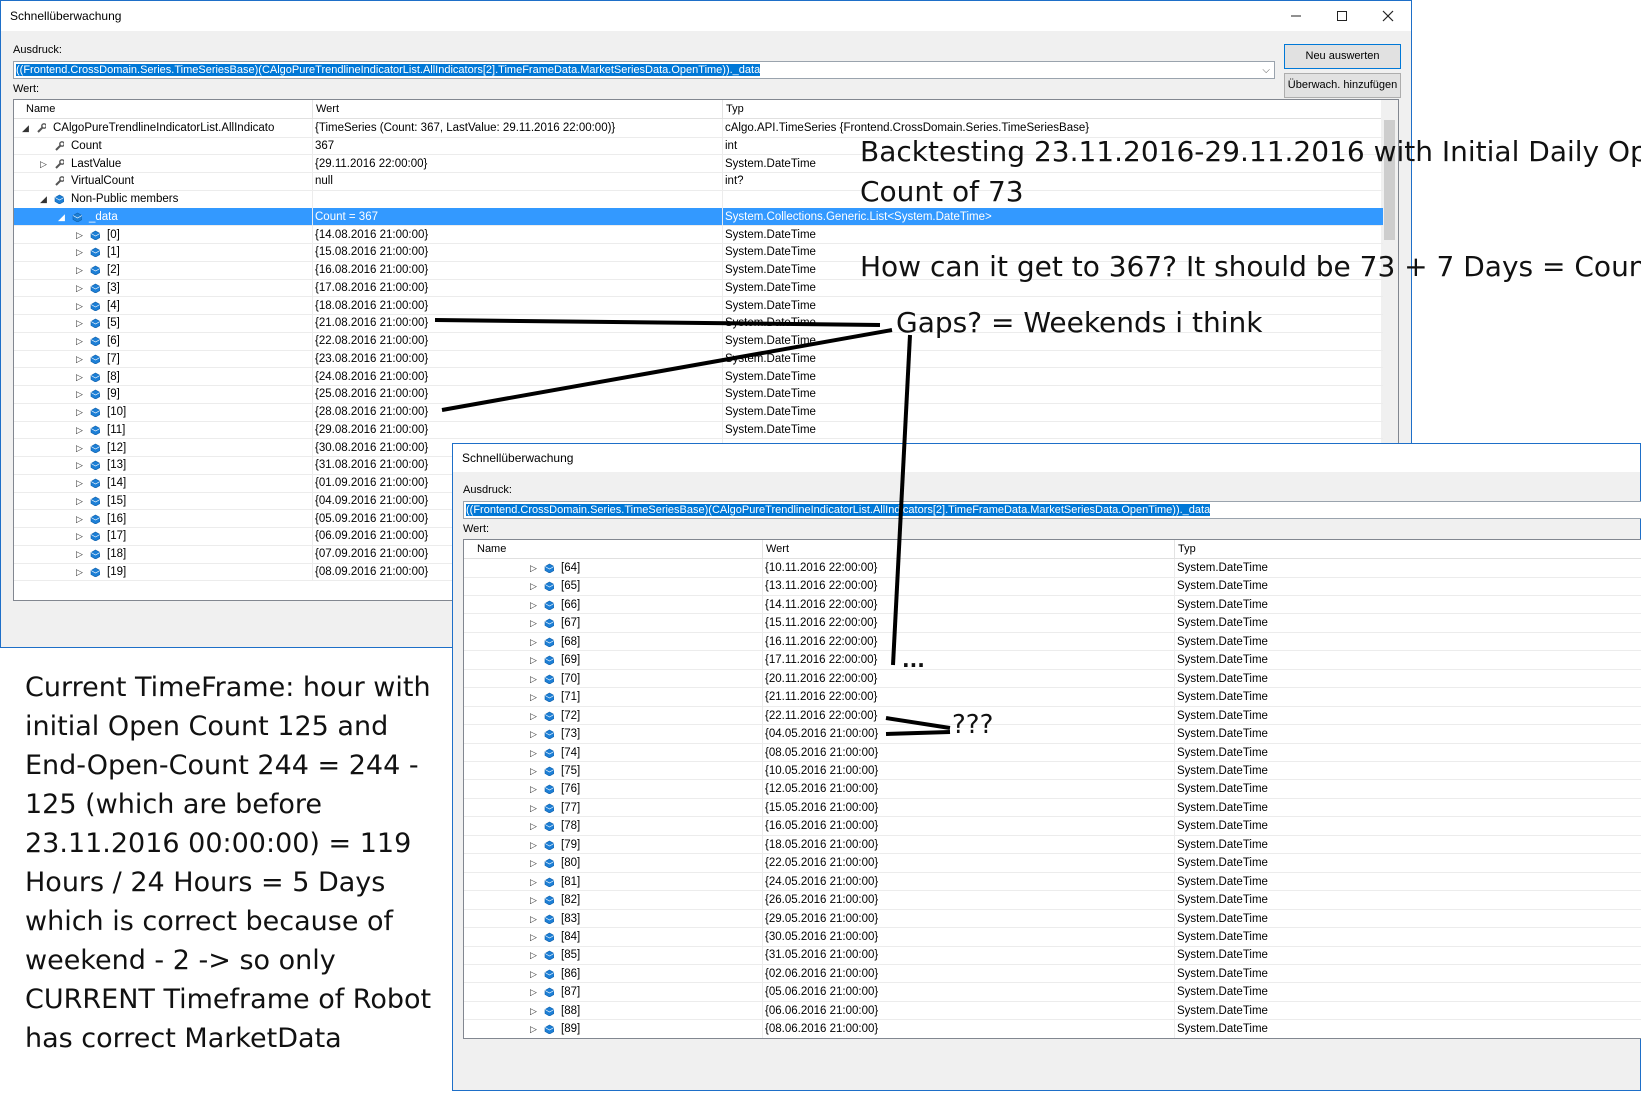 Image resolution: width=1641 pixels, height=1094 pixels. What do you see at coordinates (571, 807) in the screenshot?
I see `row-name: [77]` at bounding box center [571, 807].